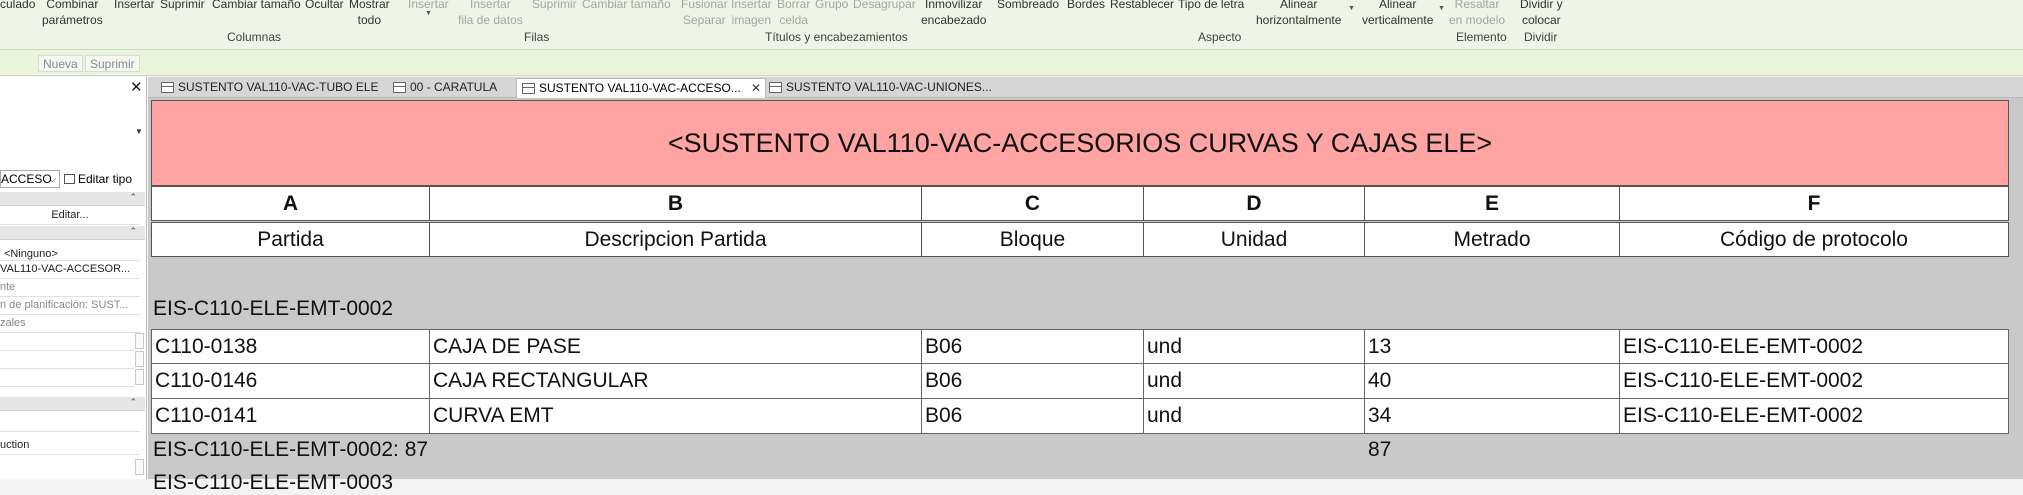 The image size is (2023, 495). What do you see at coordinates (290, 450) in the screenshot?
I see `group-footer: EIS-C110-ELE-EMT-0002: 87` at bounding box center [290, 450].